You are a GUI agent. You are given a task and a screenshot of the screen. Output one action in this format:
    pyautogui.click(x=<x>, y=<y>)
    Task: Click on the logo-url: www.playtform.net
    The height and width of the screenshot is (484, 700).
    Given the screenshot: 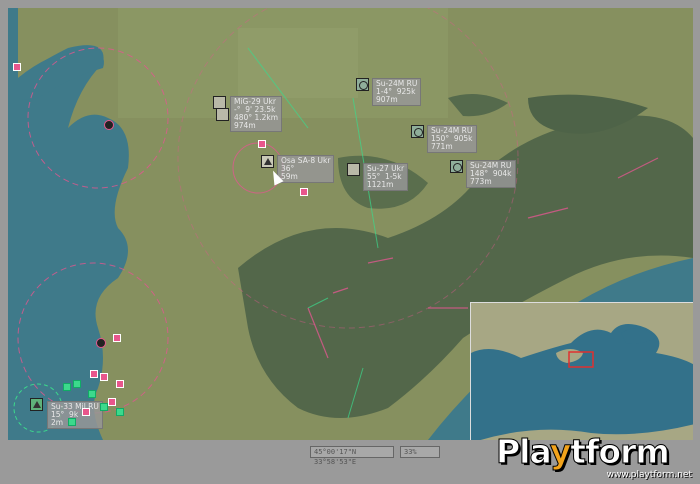 What is the action you would take?
    pyautogui.click(x=649, y=475)
    